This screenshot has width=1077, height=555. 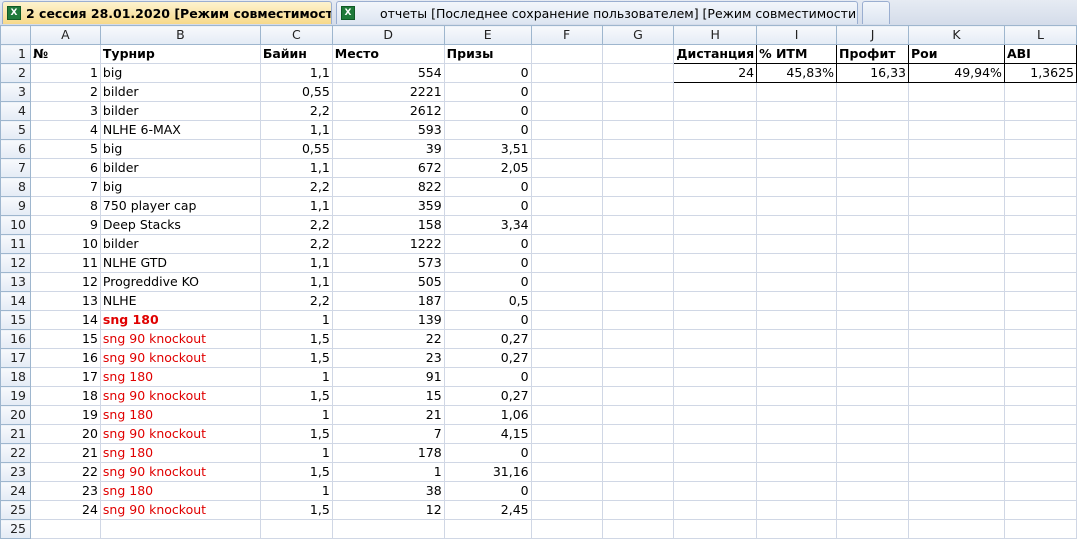 What do you see at coordinates (797, 35) in the screenshot?
I see `column-header-i: I` at bounding box center [797, 35].